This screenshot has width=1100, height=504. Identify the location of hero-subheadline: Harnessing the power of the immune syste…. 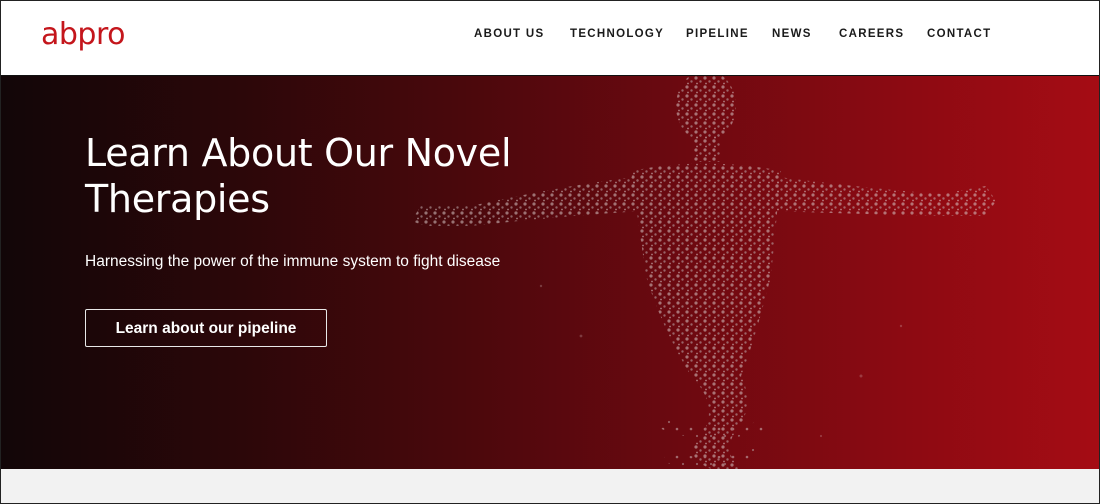
(293, 261).